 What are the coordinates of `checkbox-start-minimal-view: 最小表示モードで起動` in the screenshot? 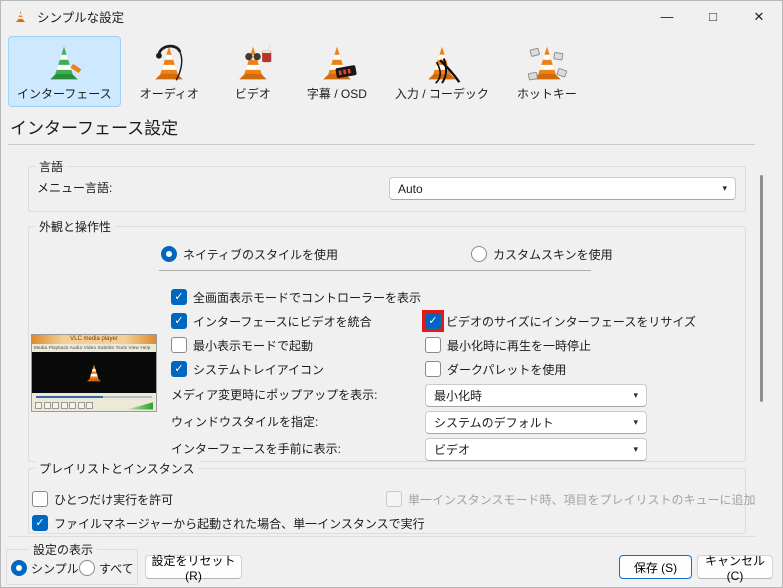 It's located at (242, 345).